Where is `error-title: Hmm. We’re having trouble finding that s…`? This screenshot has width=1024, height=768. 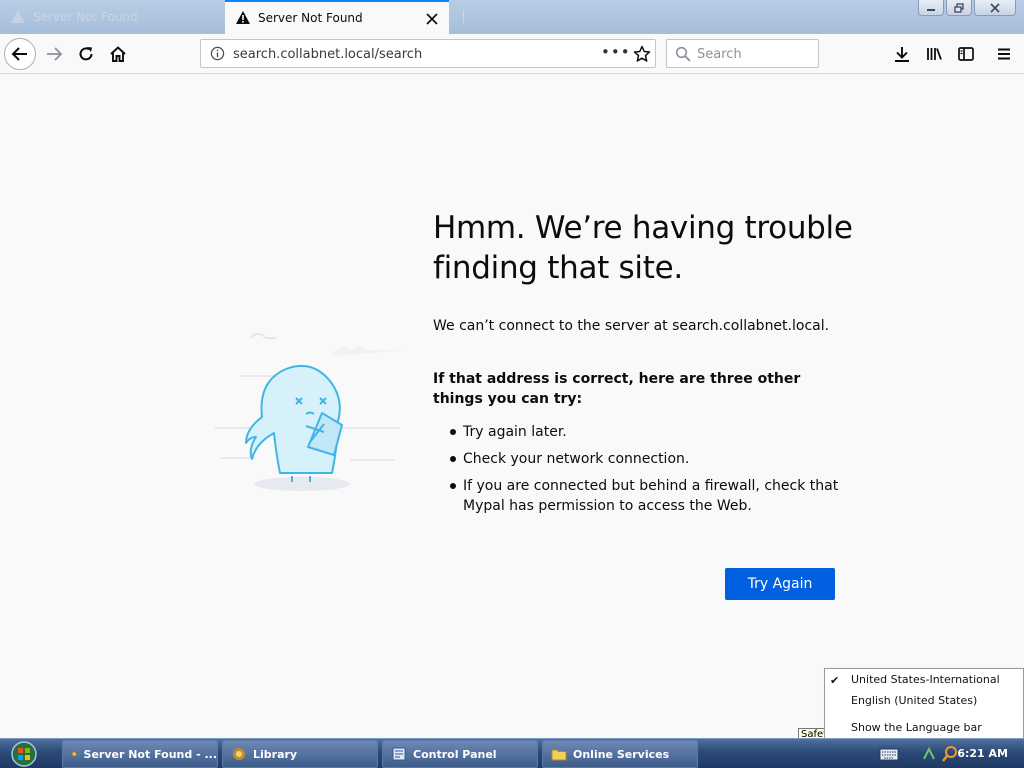 error-title: Hmm. We’re having trouble finding that s… is located at coordinates (643, 248).